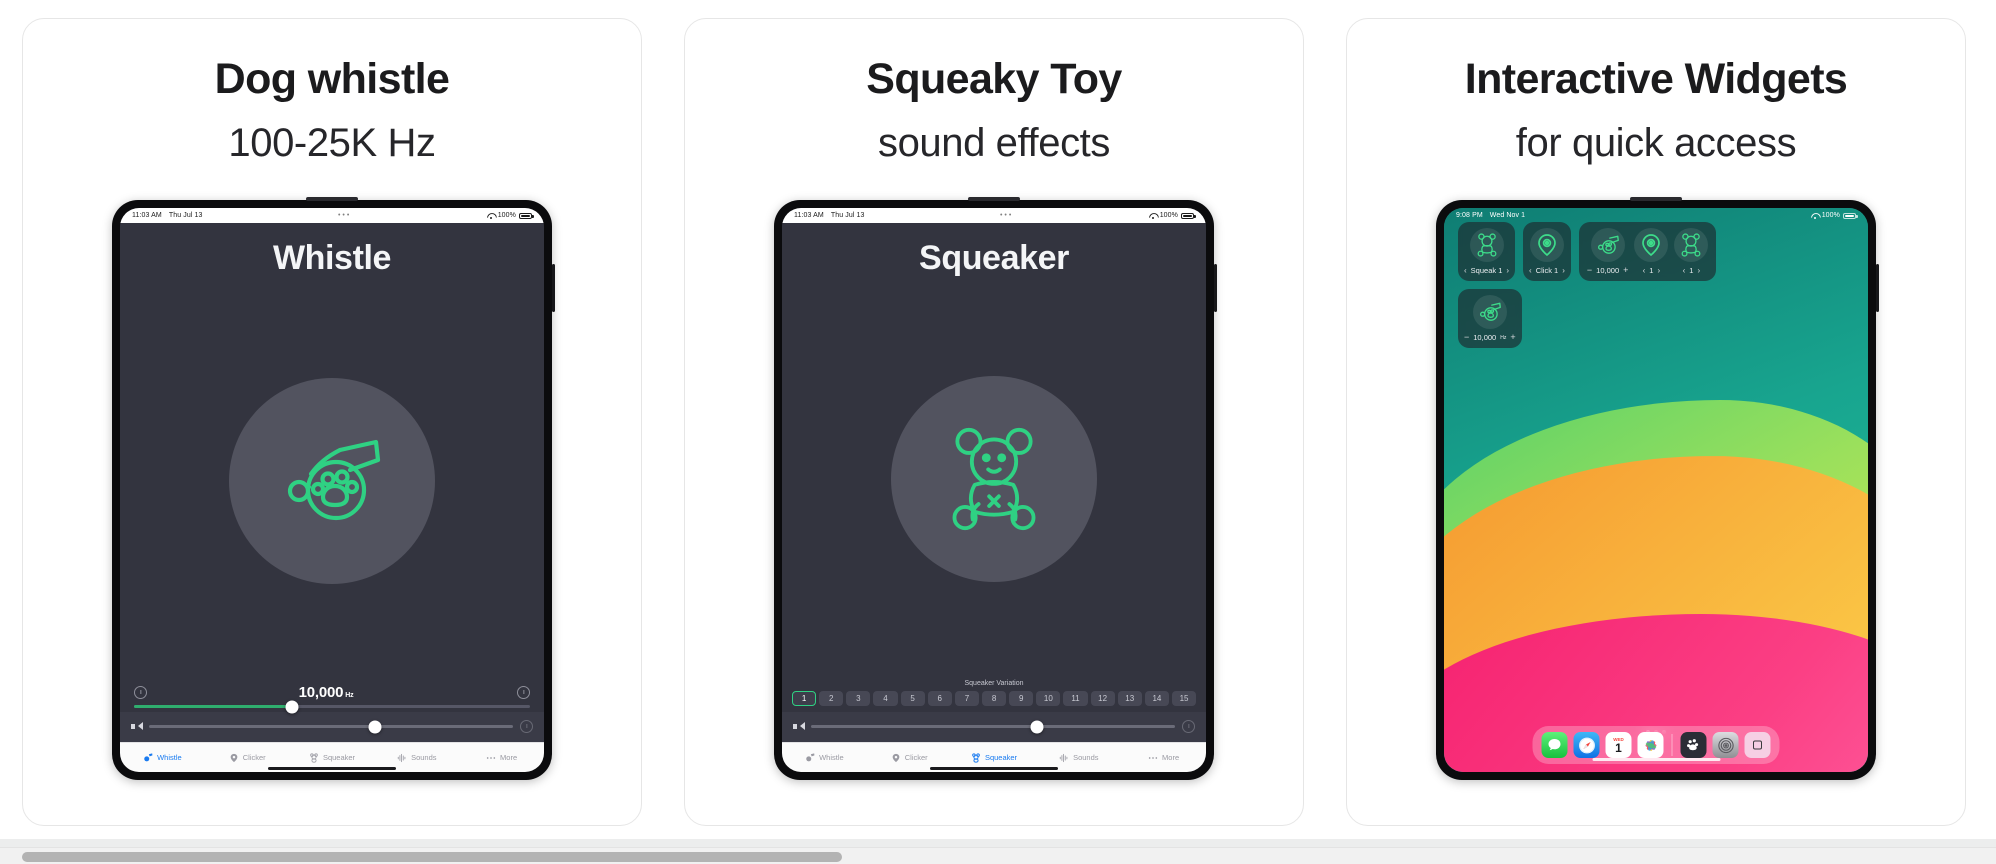  What do you see at coordinates (1757, 745) in the screenshot?
I see `recent-app` at bounding box center [1757, 745].